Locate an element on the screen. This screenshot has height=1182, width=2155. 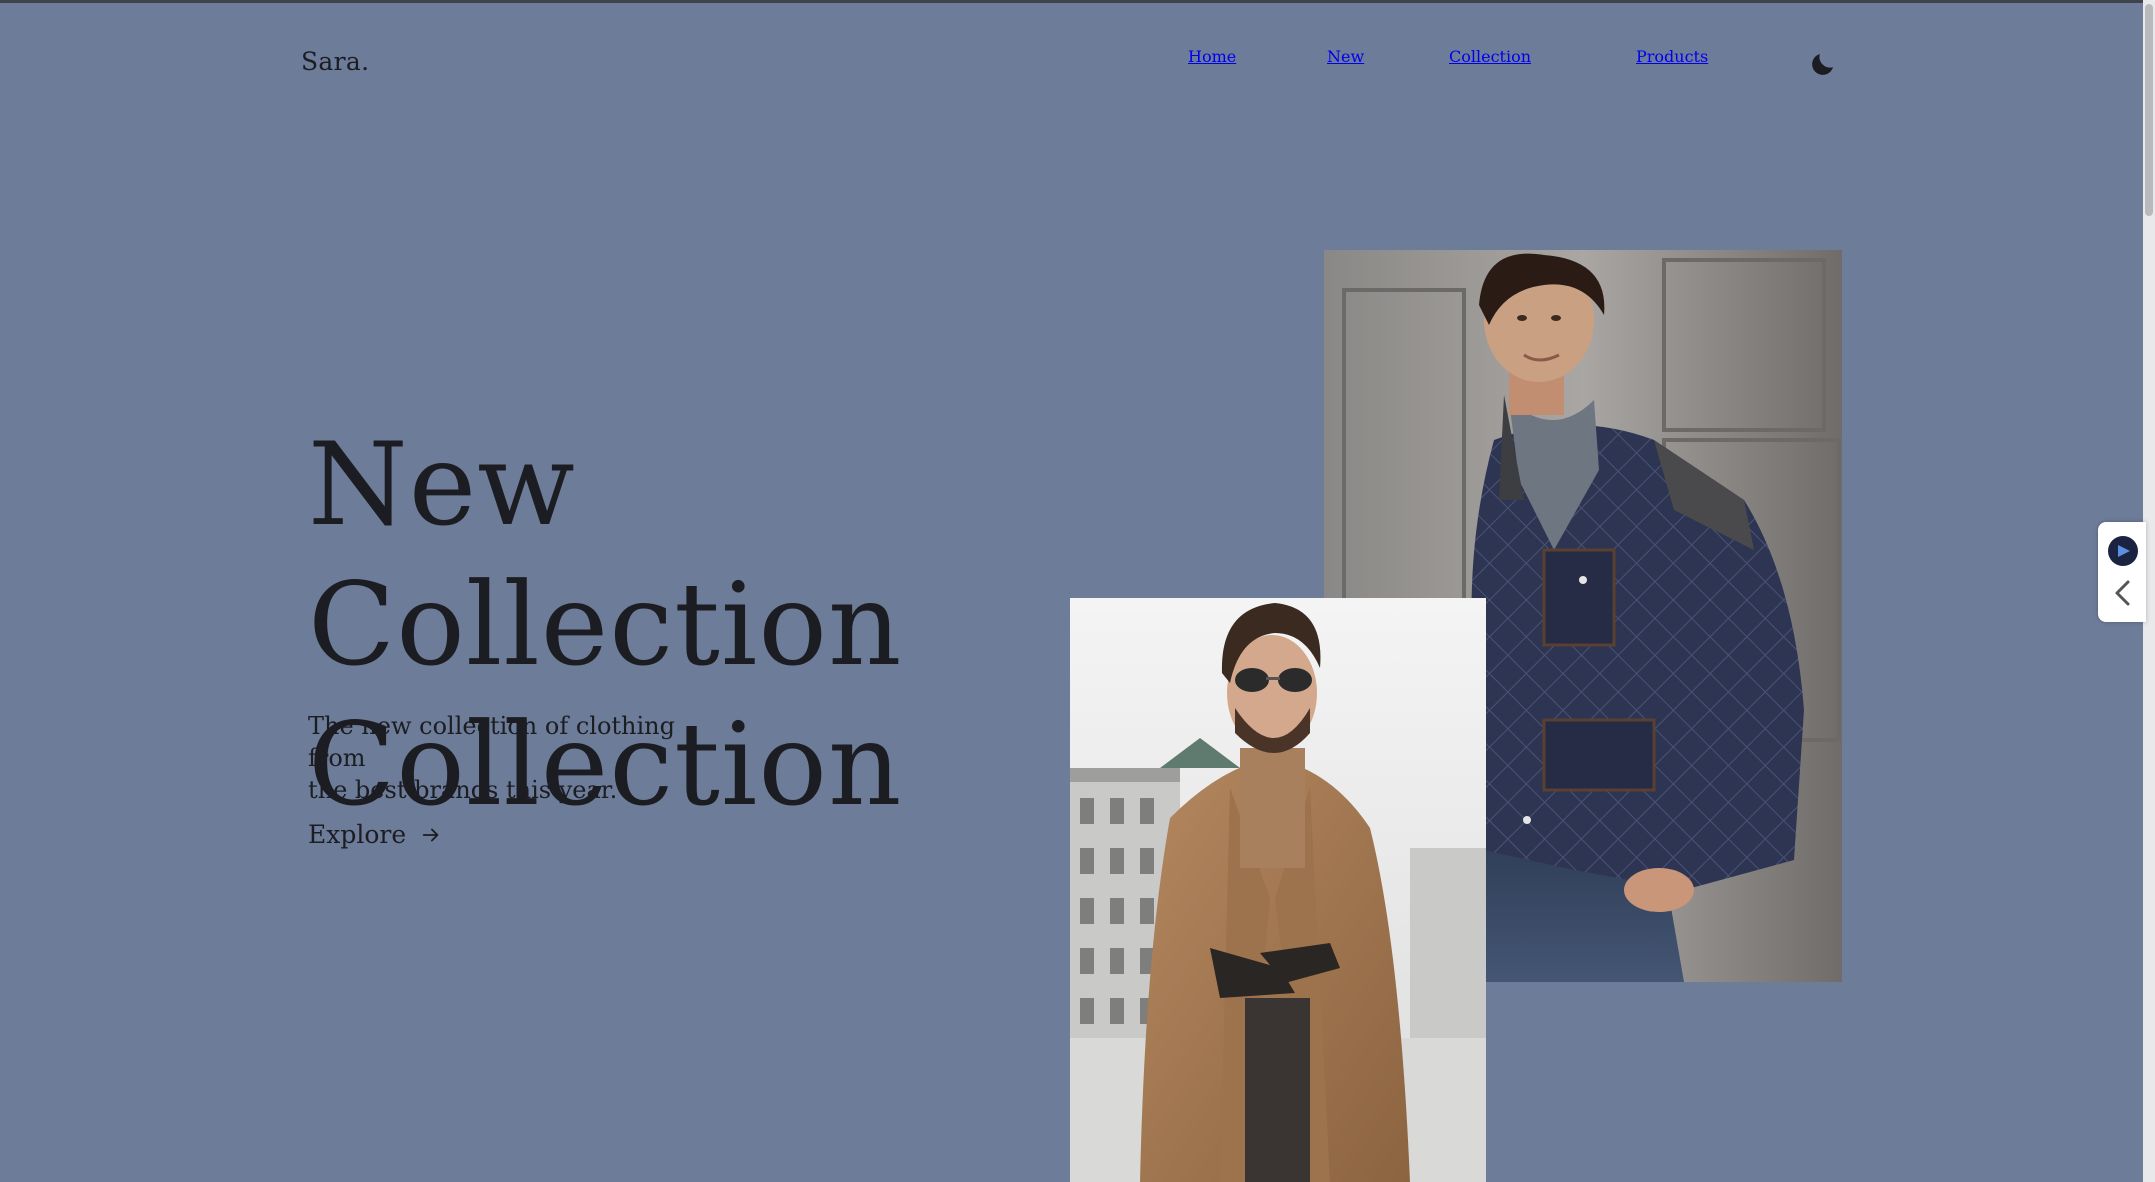
hero-image-camel-coat is located at coordinates (1278, 890).